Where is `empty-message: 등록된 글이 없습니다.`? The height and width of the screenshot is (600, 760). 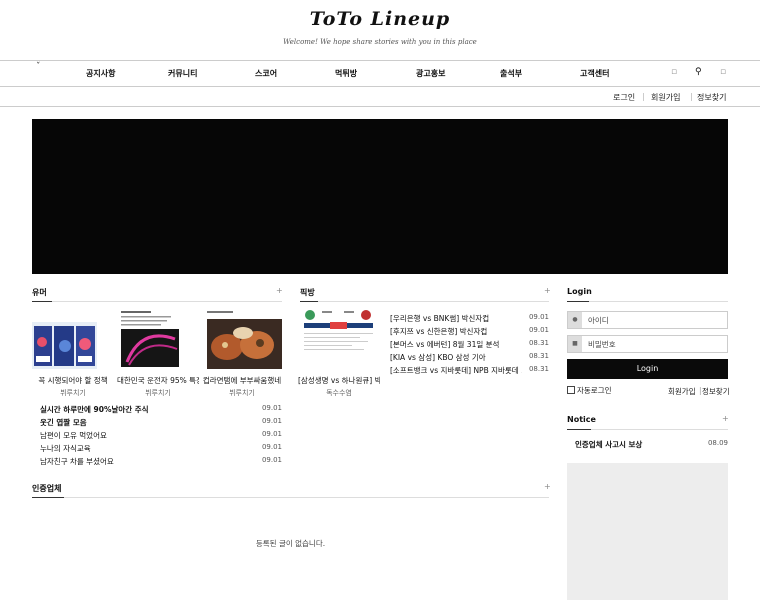
empty-message: 등록된 글이 없습니다. is located at coordinates (290, 543).